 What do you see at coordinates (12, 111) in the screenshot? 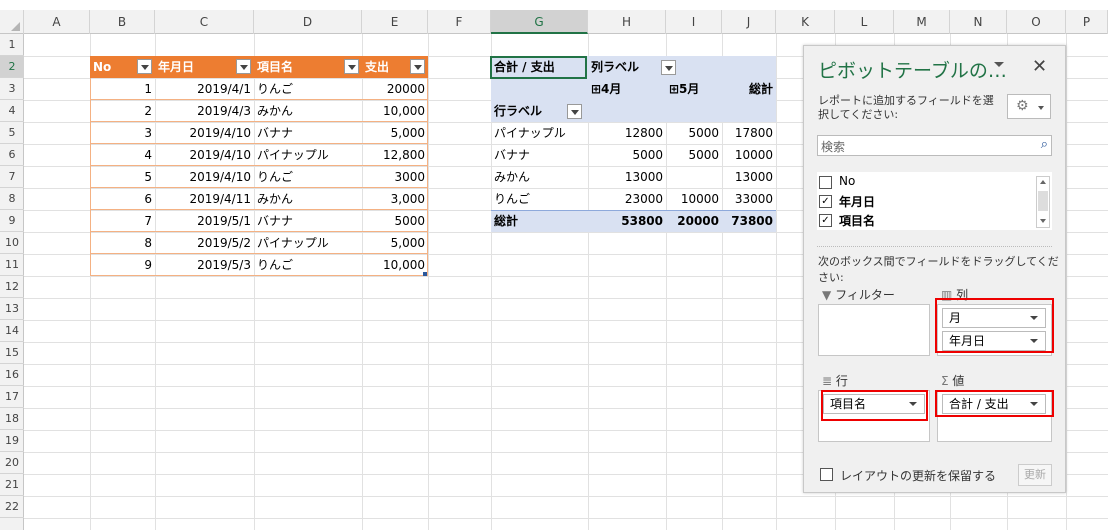
I see `row-header-4: 4` at bounding box center [12, 111].